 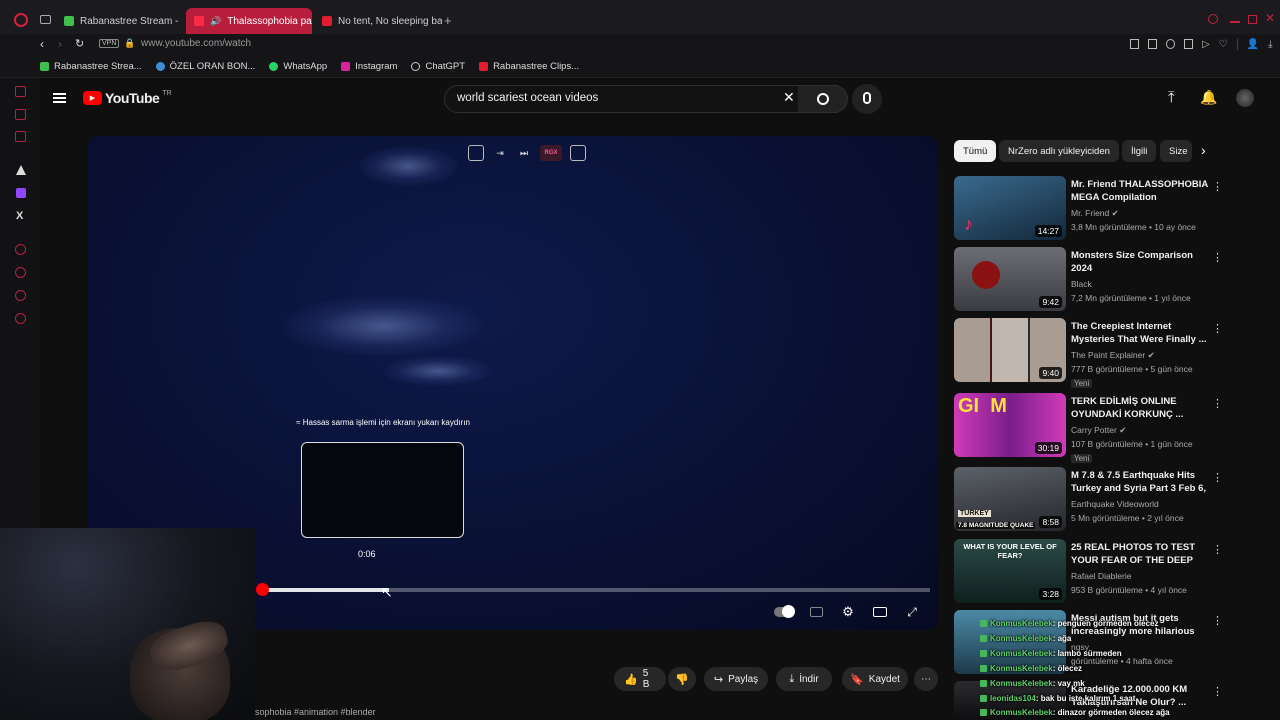 What do you see at coordinates (118, 21) in the screenshot?
I see `tab-rabanastree: Rabanastree Stream - Wa` at bounding box center [118, 21].